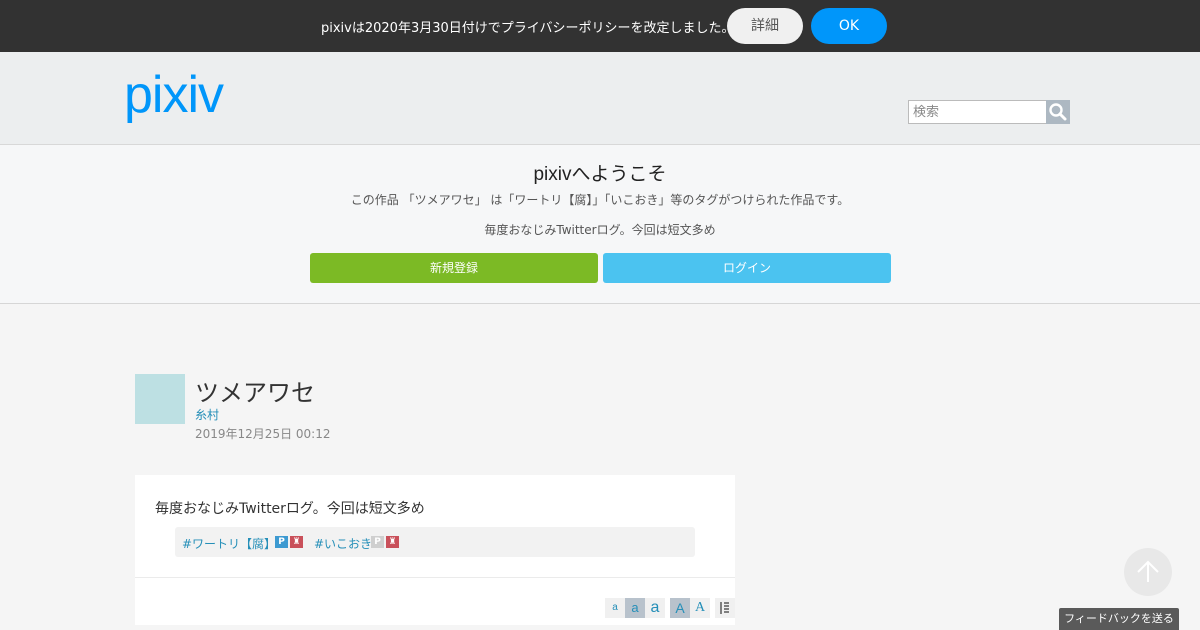  I want to click on feedback-button: フィードバックを送る, so click(1119, 619).